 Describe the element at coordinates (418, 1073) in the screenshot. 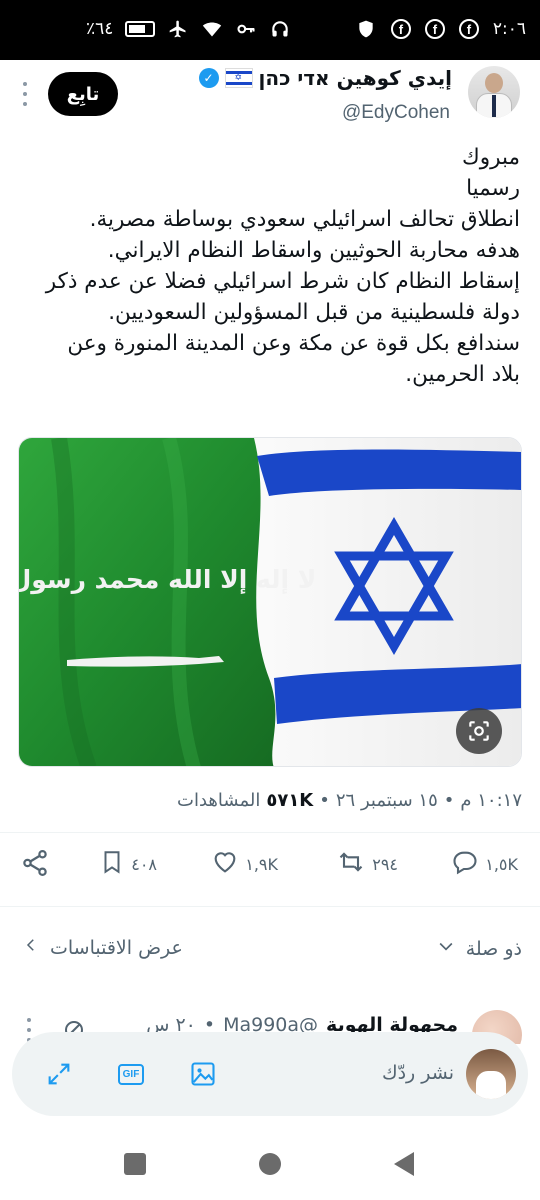

I see `reply-input: نشر ردّك` at that location.